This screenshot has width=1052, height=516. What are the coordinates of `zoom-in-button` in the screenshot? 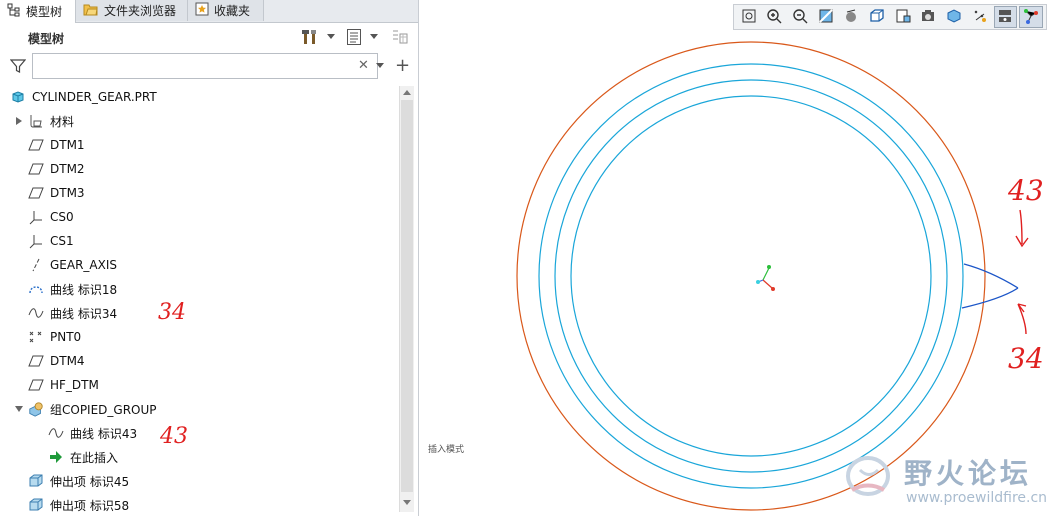 It's located at (775, 17).